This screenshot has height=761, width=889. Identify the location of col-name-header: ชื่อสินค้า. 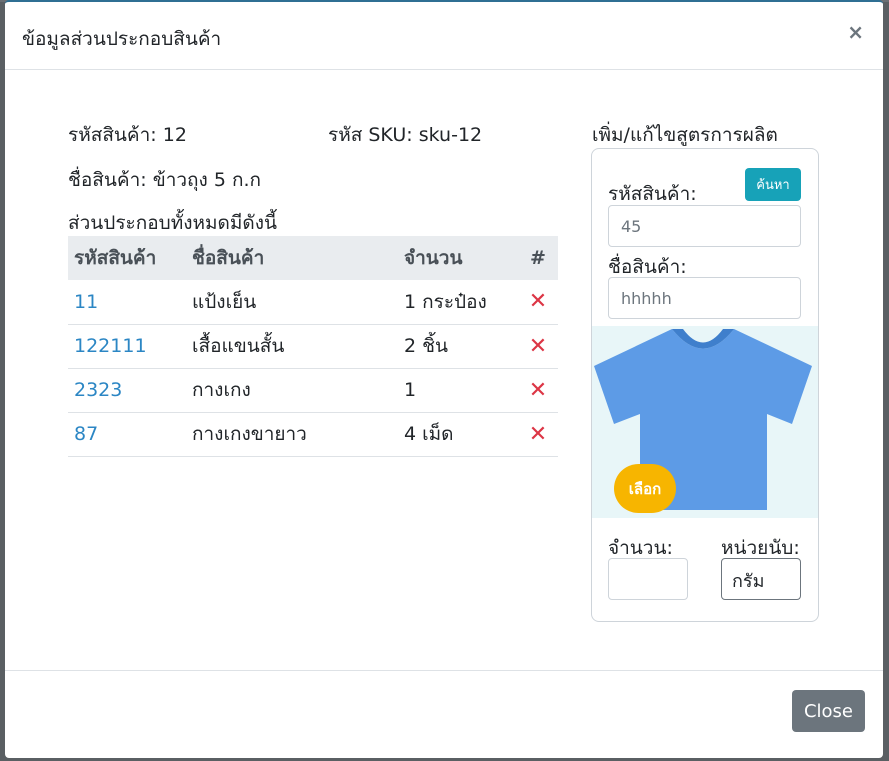
(292, 258).